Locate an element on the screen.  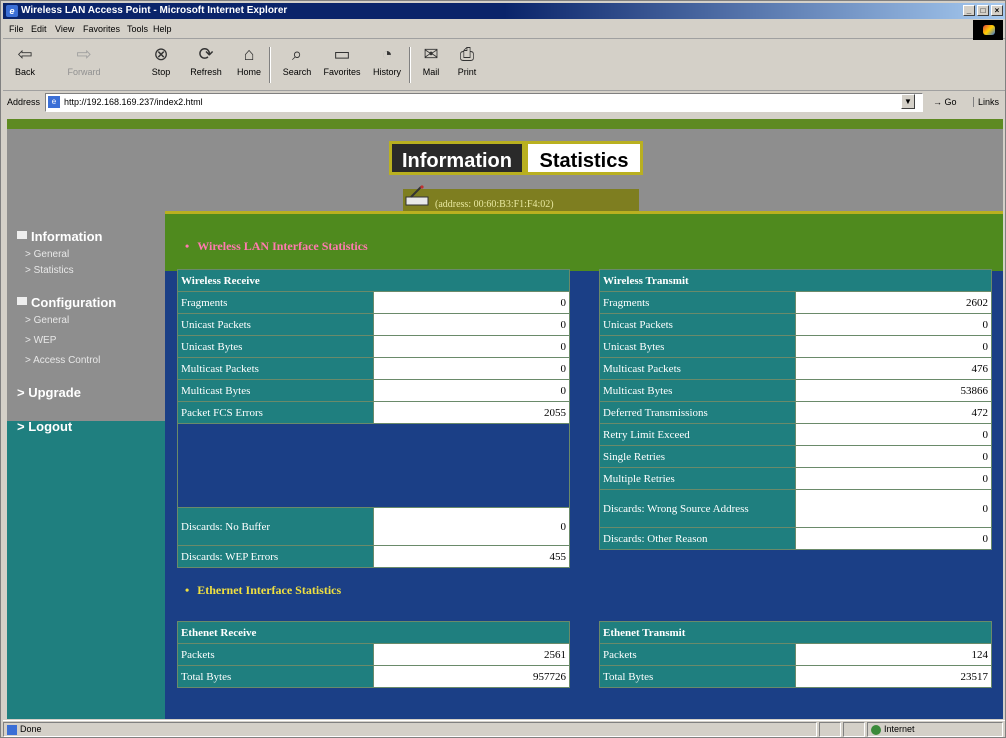
stat-value: 472 is located at coordinates (893, 412).